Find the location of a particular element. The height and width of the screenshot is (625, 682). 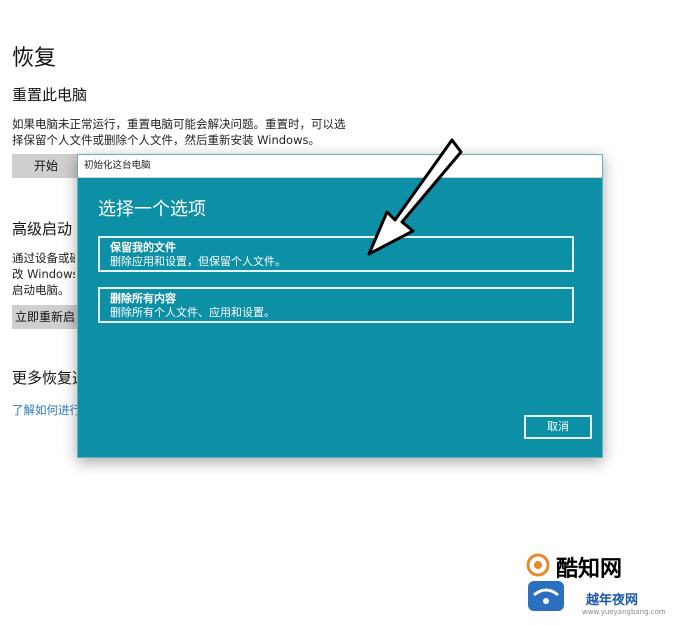

reset-pc-desc-line1: 如果电脑未正常运行，重置电脑可能会解决问题。重置时，可以选 is located at coordinates (179, 124).